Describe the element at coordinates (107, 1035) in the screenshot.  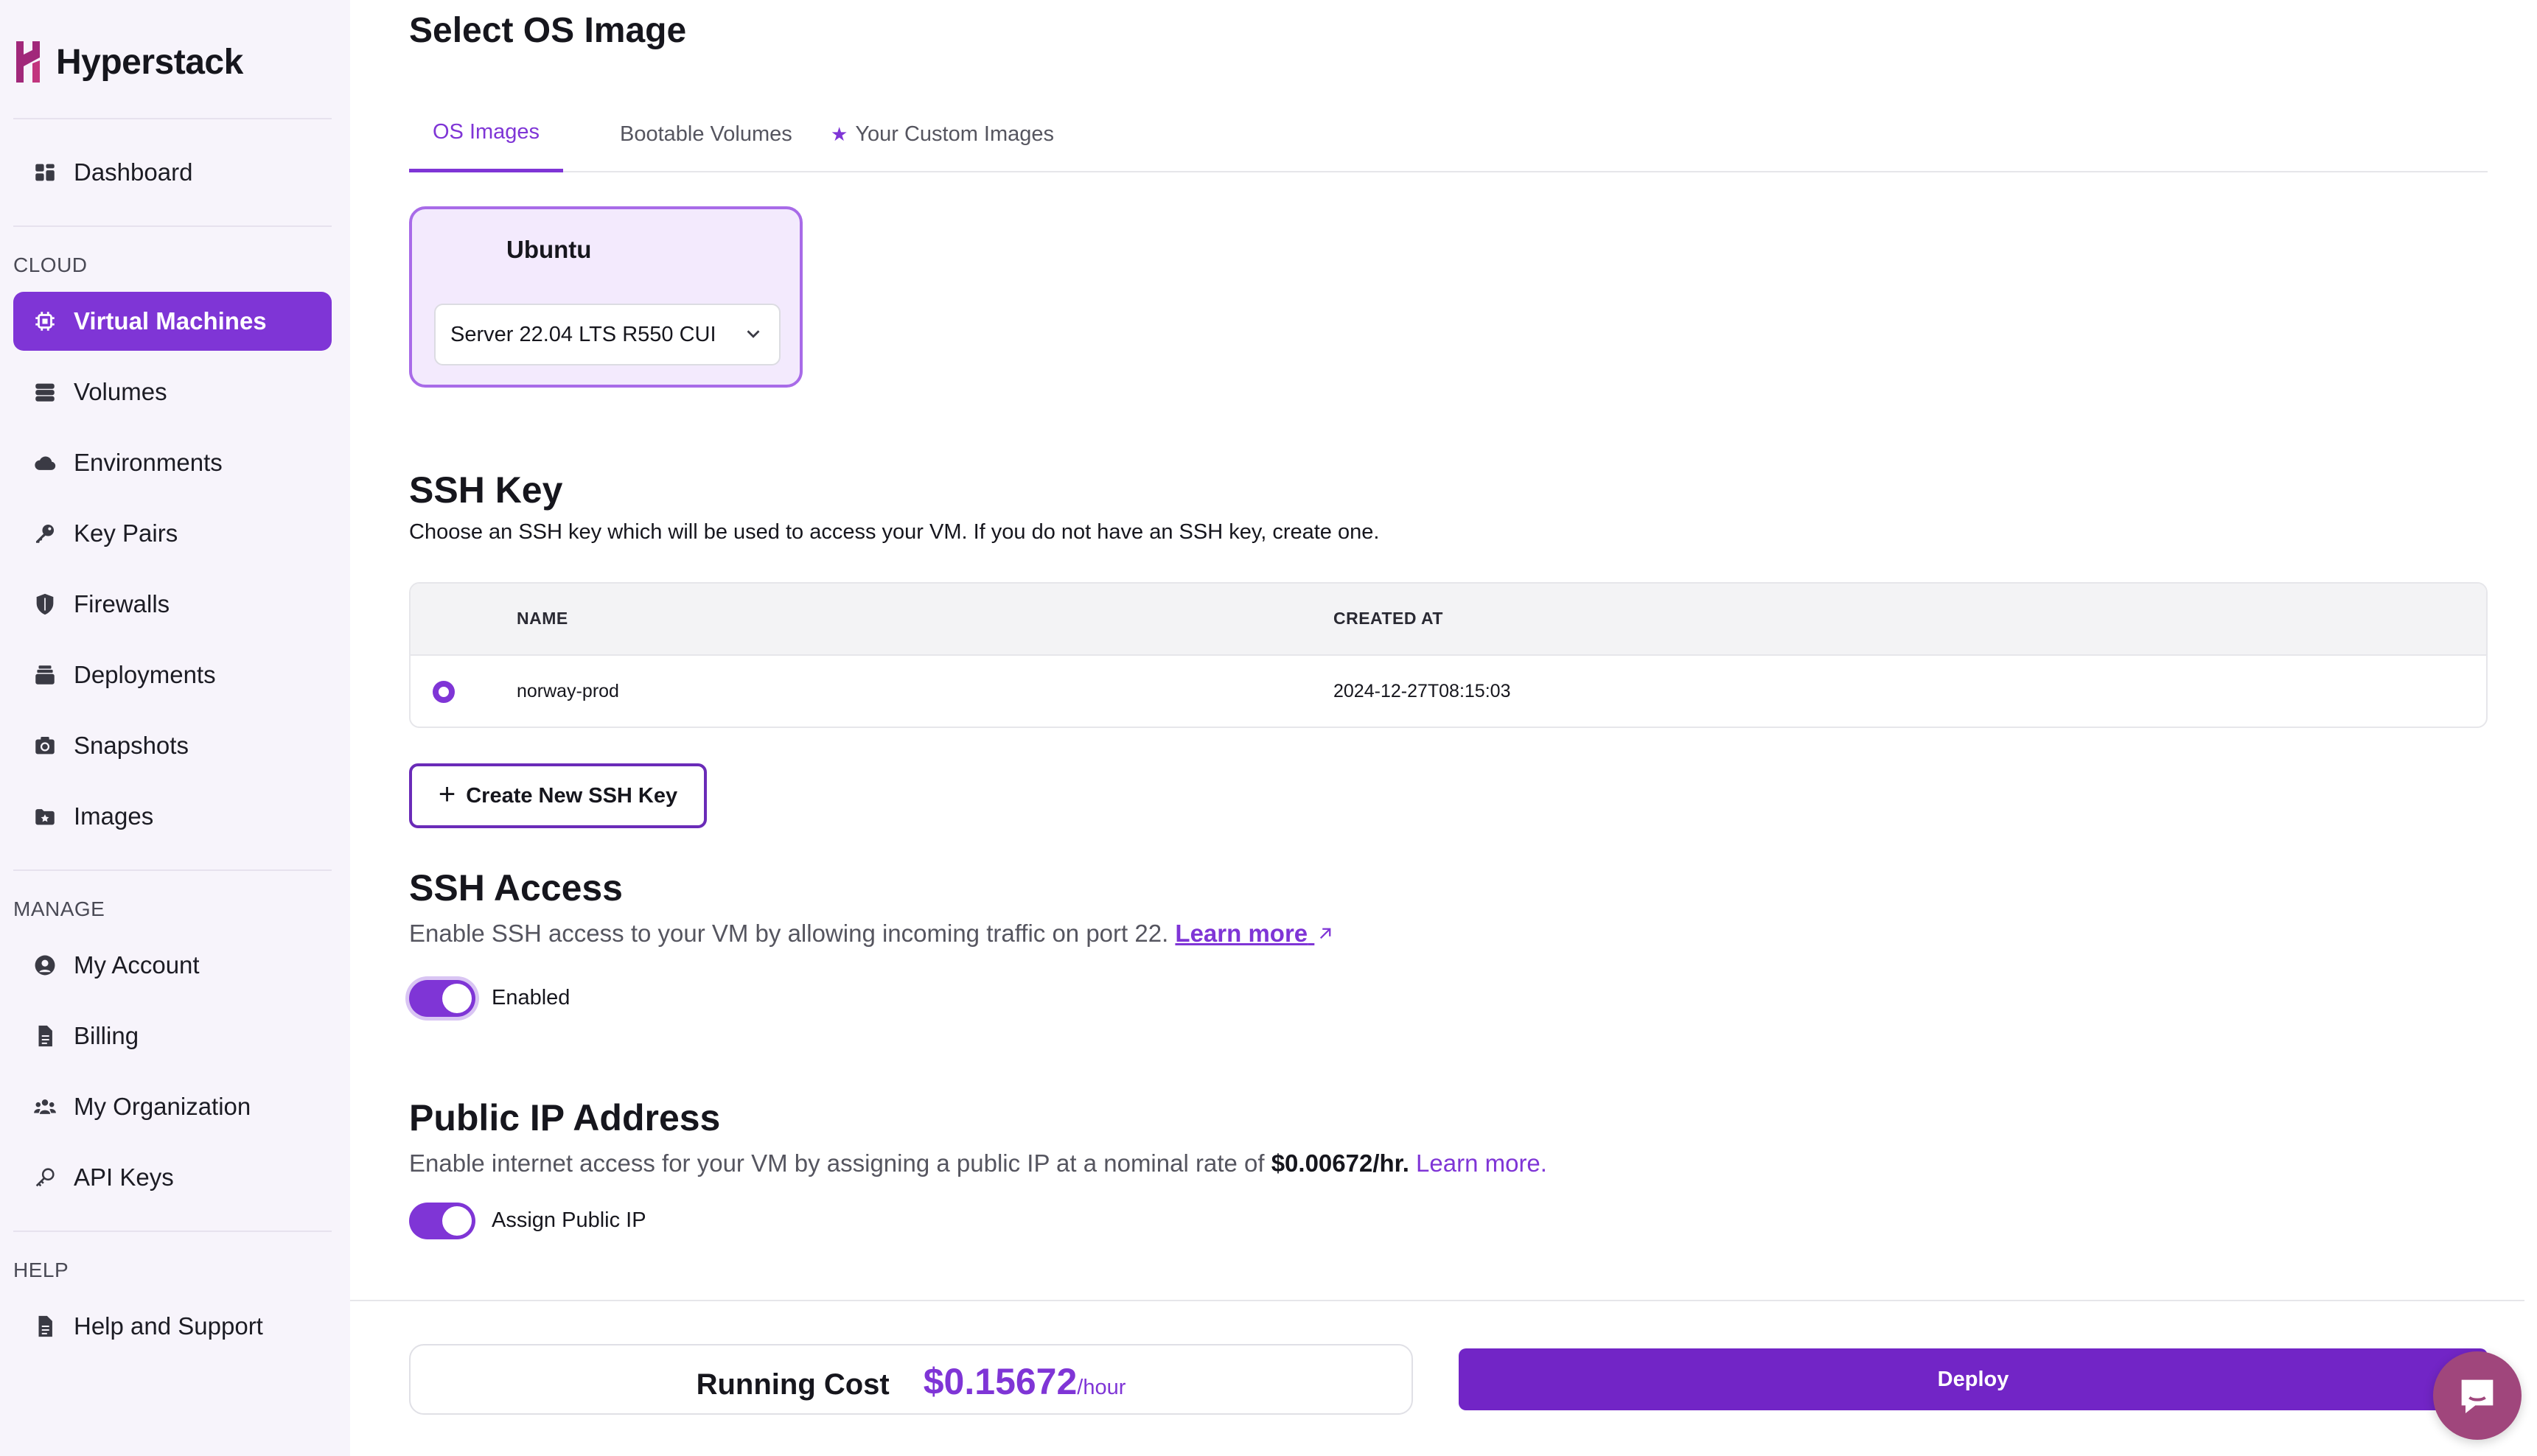
I see `sidebar-item-label: Billing` at that location.